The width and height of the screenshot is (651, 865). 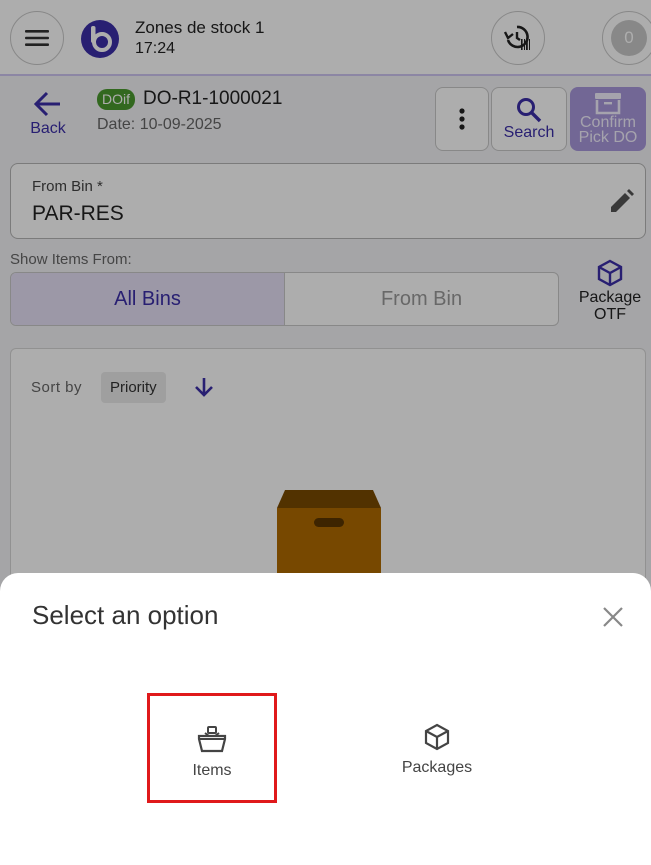 I want to click on option-items-label: Items, so click(x=212, y=770).